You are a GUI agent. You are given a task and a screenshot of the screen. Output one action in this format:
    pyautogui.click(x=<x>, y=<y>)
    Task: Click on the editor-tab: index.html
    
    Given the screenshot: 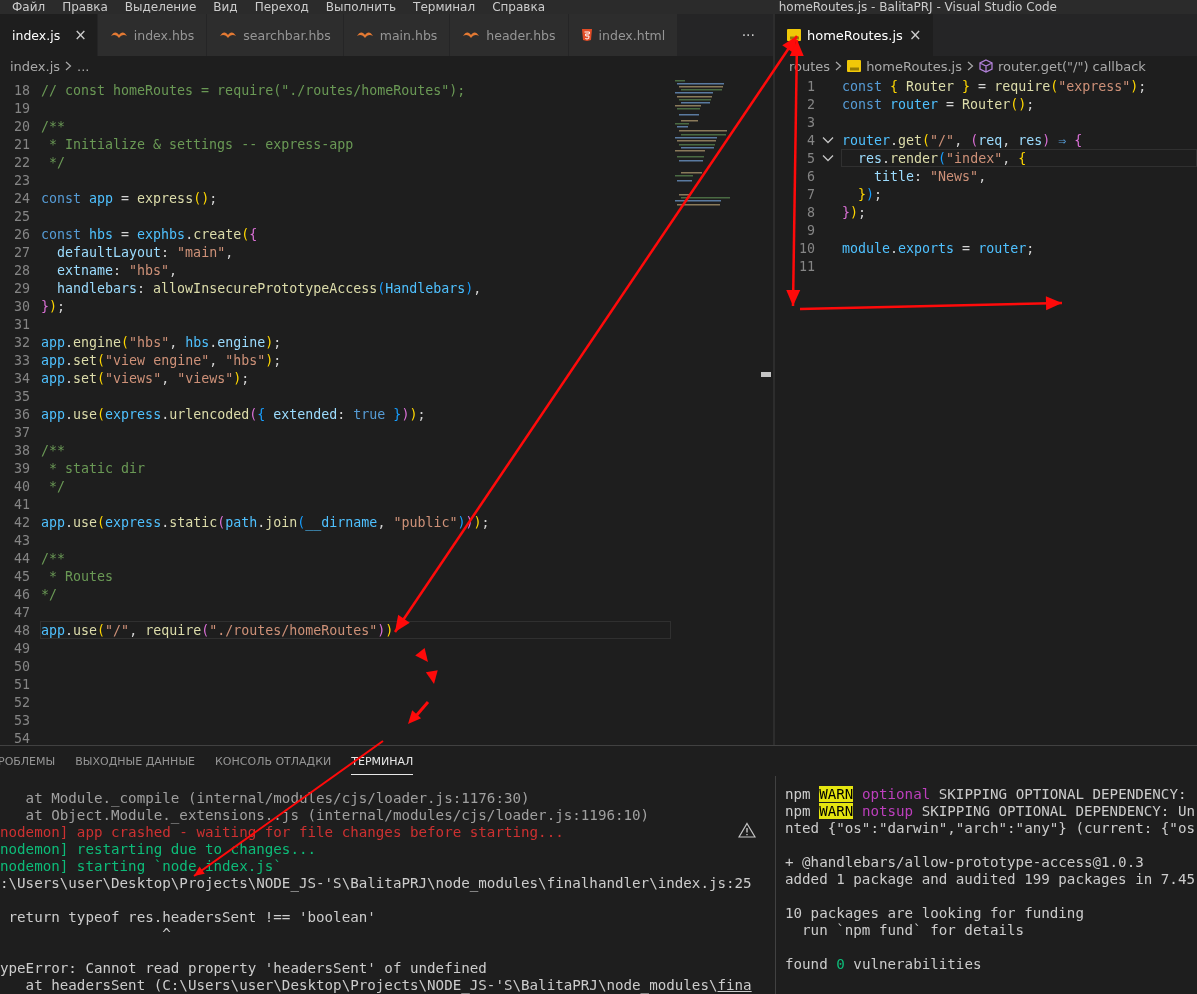 What is the action you would take?
    pyautogui.click(x=623, y=35)
    